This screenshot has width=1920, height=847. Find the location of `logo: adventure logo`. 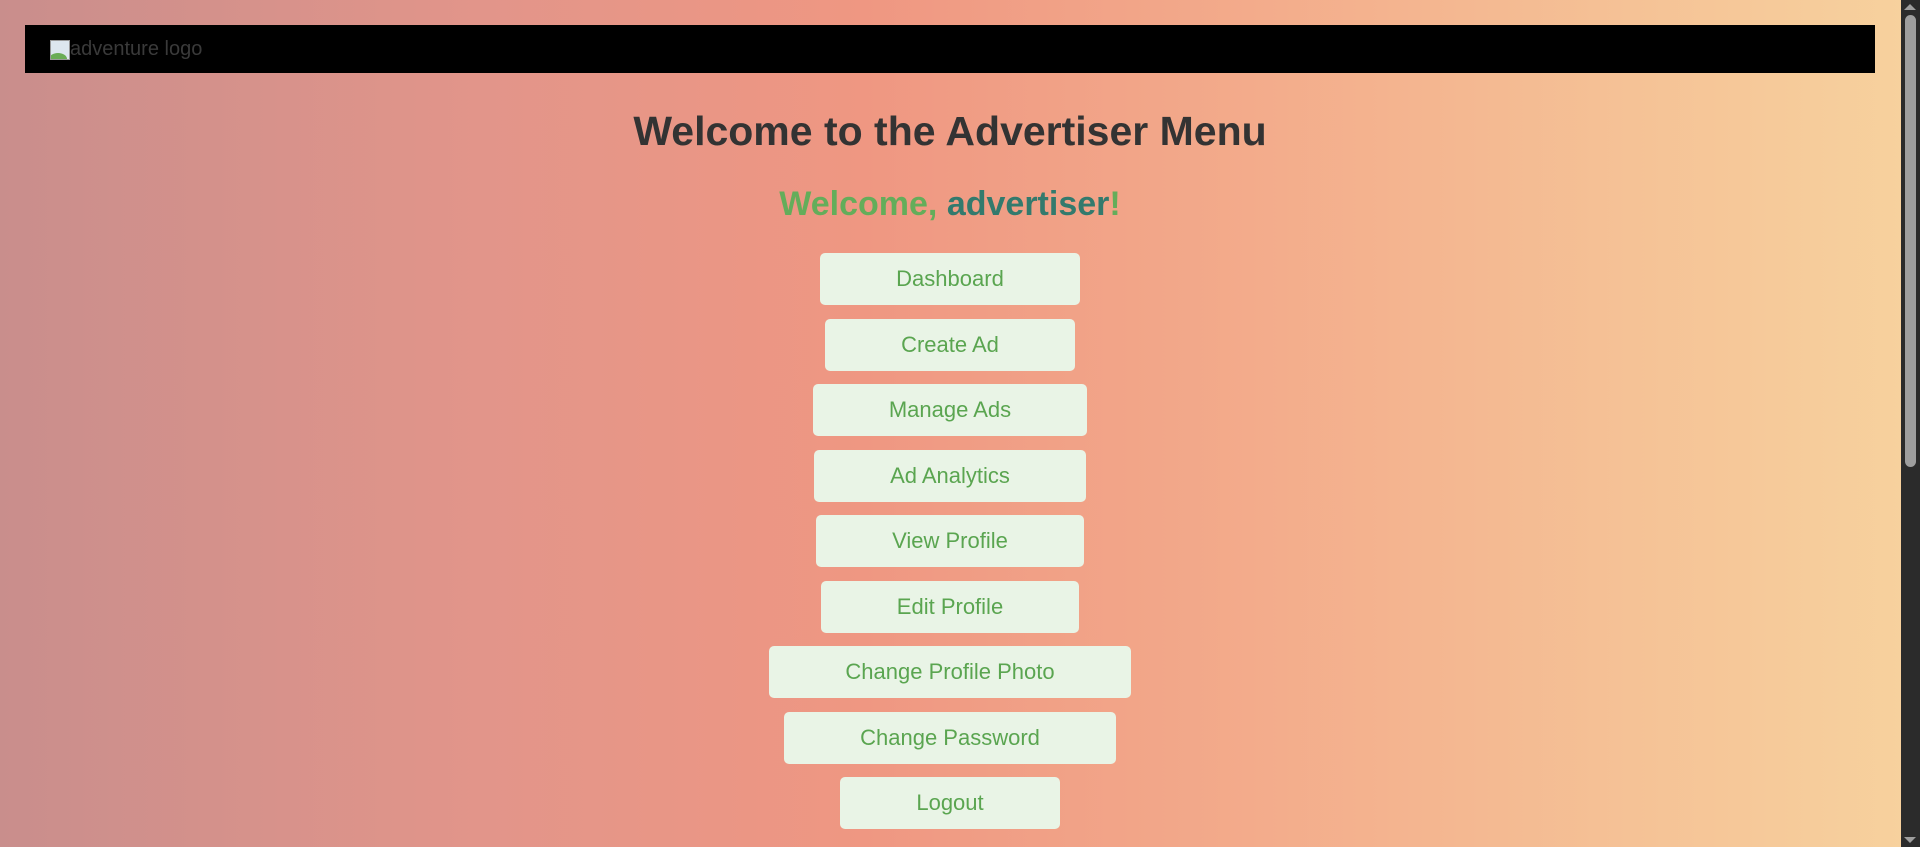

logo: adventure logo is located at coordinates (126, 49).